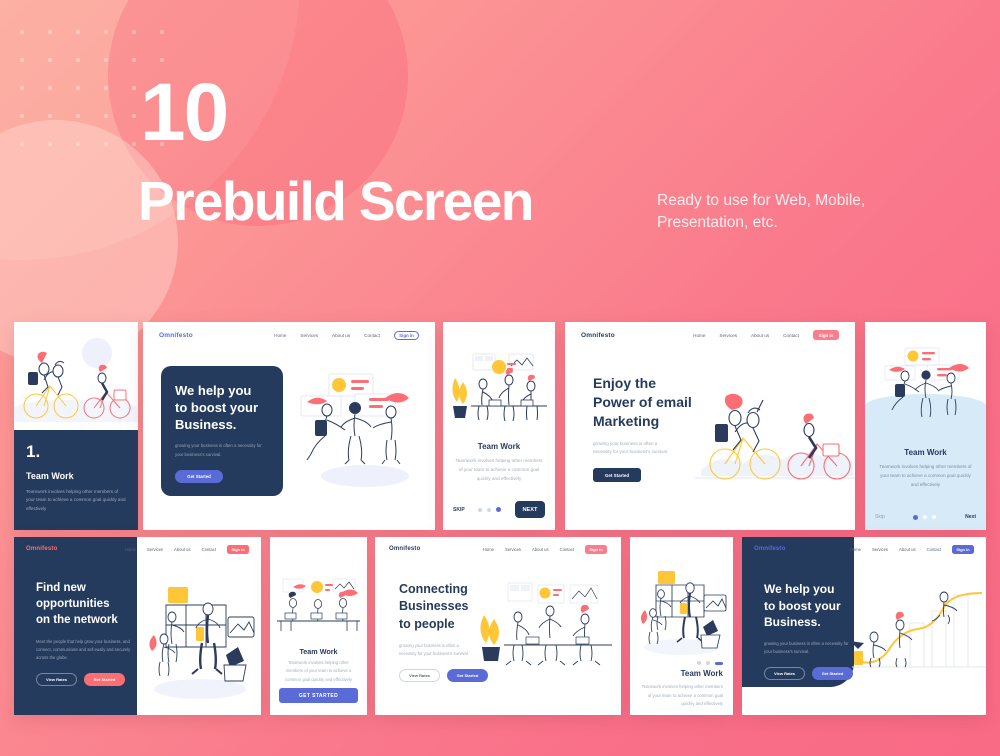 This screenshot has height=756, width=1000. Describe the element at coordinates (970, 517) in the screenshot. I see `next-button: Next` at that location.